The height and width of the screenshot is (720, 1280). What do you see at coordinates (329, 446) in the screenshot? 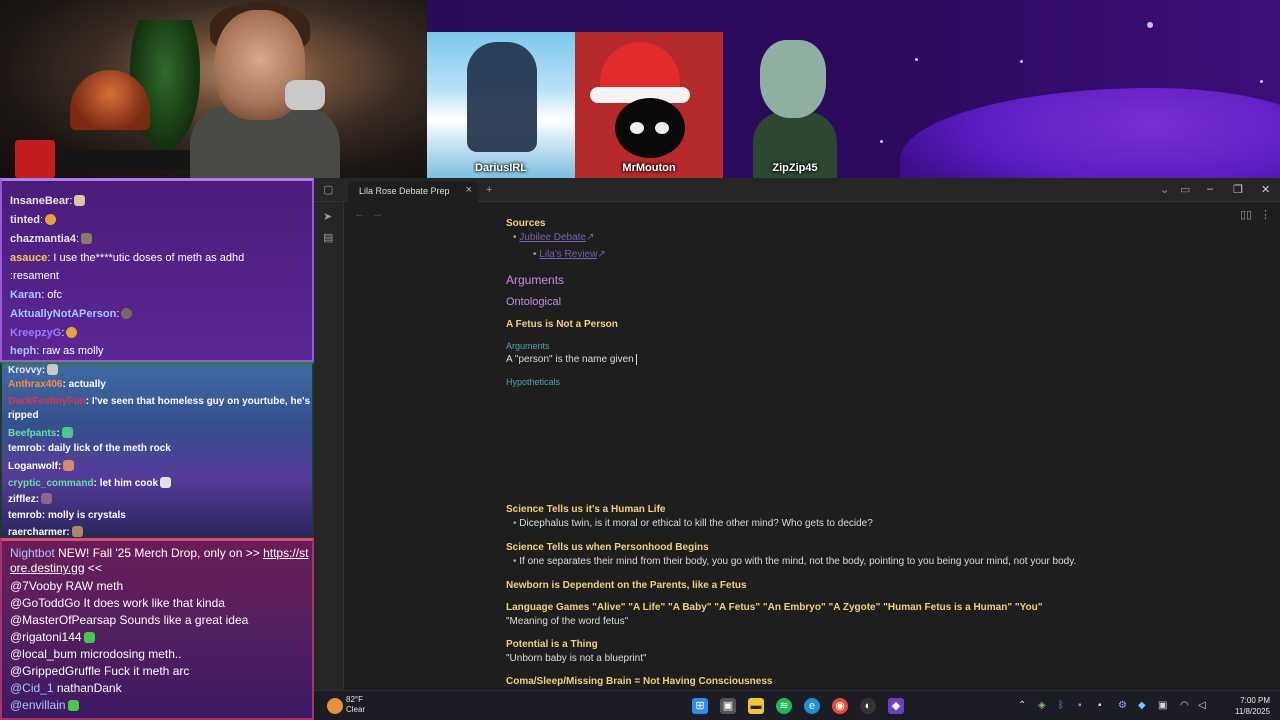
I see `left-ribbon: ➤ ▤` at bounding box center [329, 446].